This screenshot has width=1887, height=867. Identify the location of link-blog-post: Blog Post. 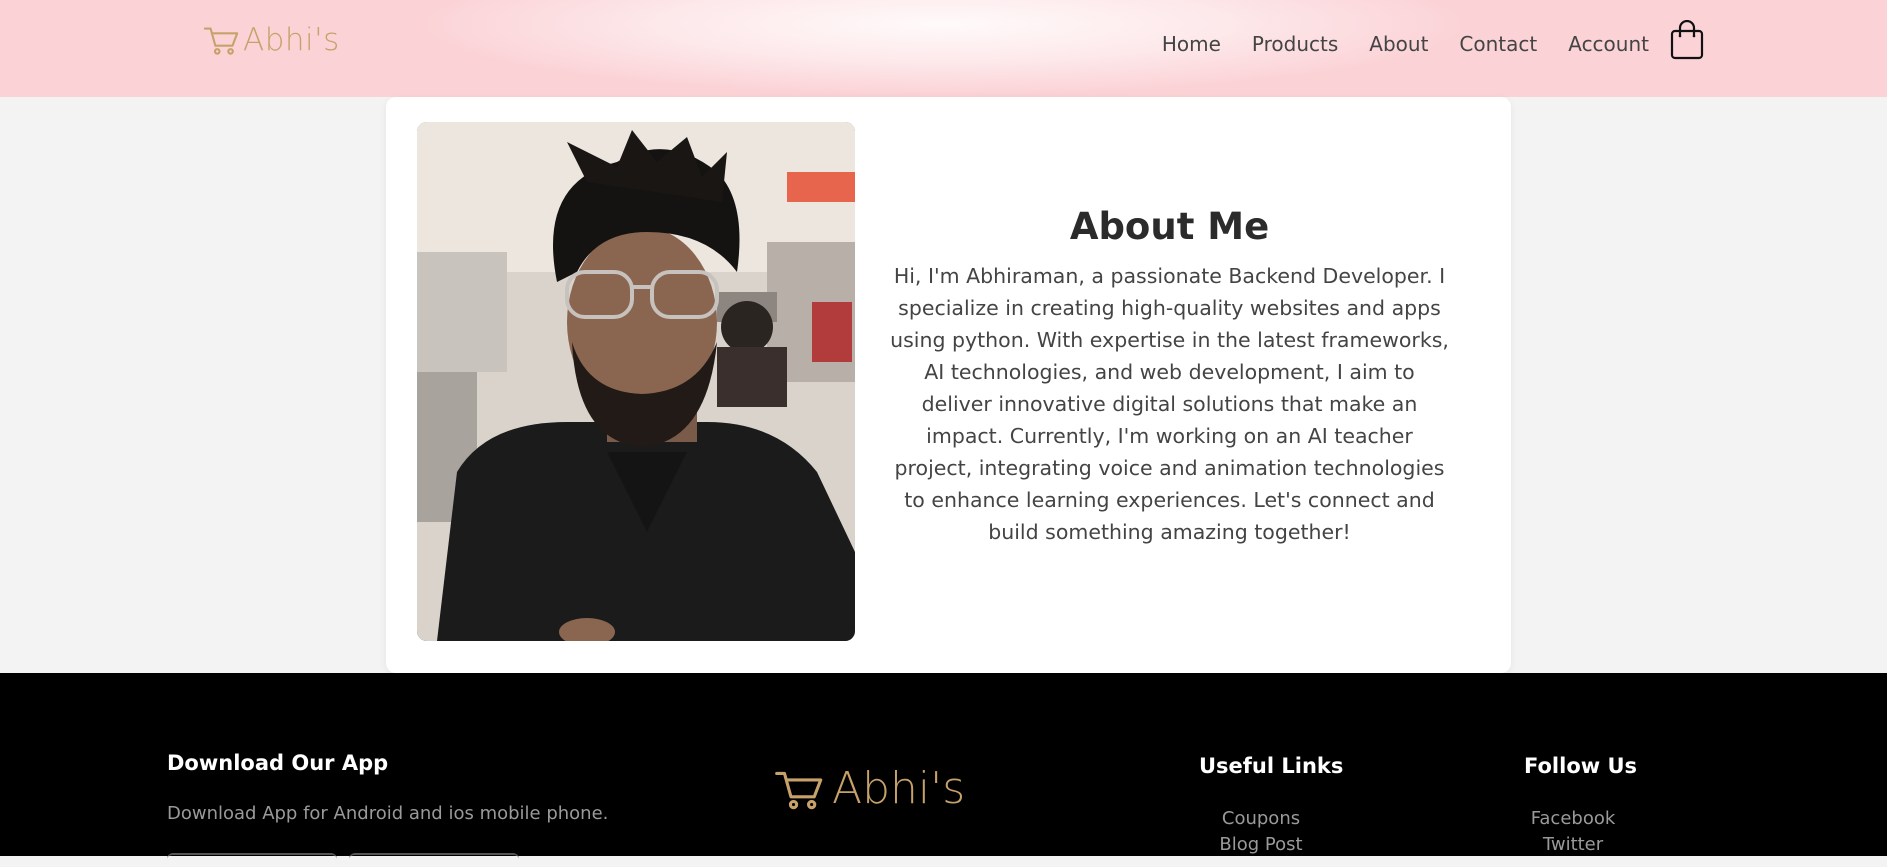
(1260, 845).